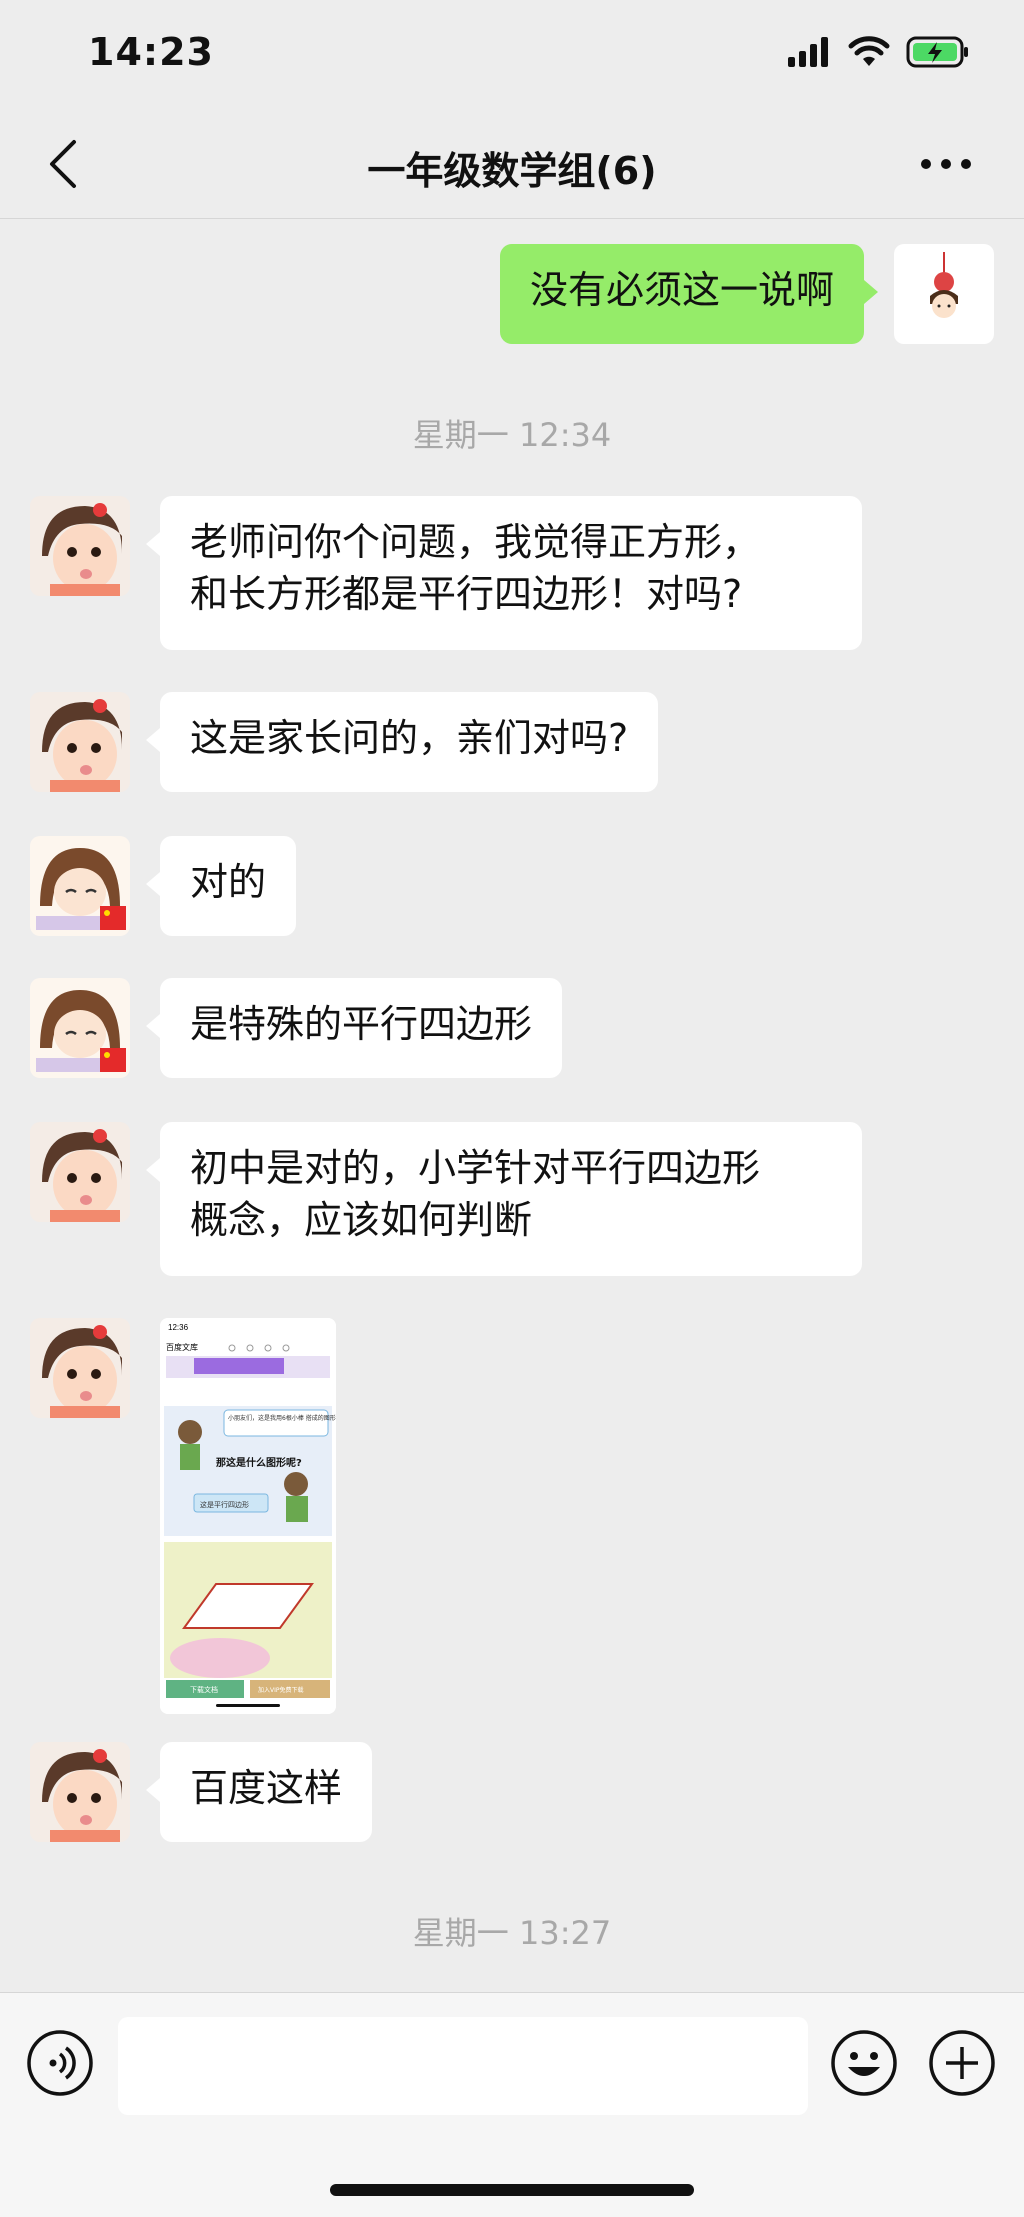 The image size is (1024, 2217). I want to click on shot-bubble1: 小朋友们，这是我用6根小棒 搭成的图形，这是长方形吗?, so click(282, 1418).